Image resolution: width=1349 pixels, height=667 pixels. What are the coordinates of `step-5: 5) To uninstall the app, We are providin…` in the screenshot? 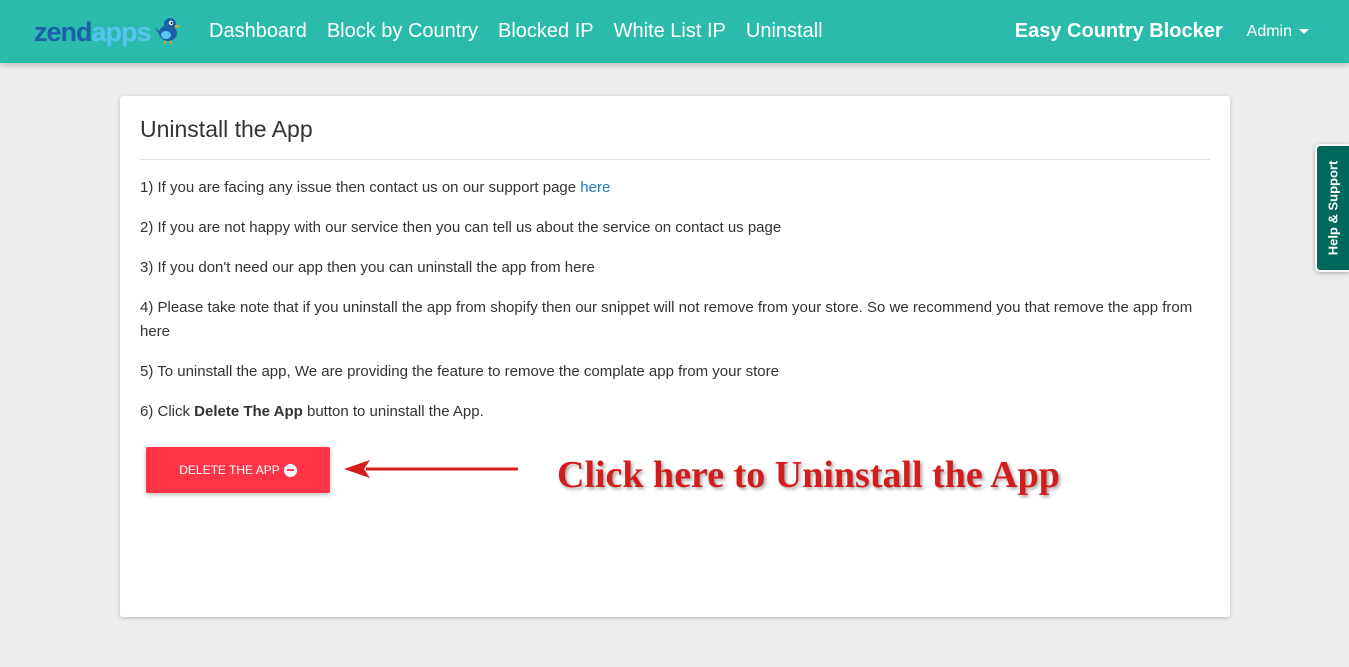 It's located at (459, 371).